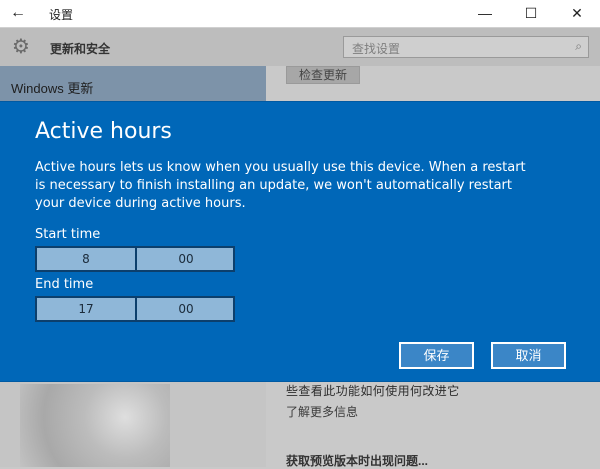  What do you see at coordinates (61, 15) in the screenshot?
I see `window-title: 设置` at bounding box center [61, 15].